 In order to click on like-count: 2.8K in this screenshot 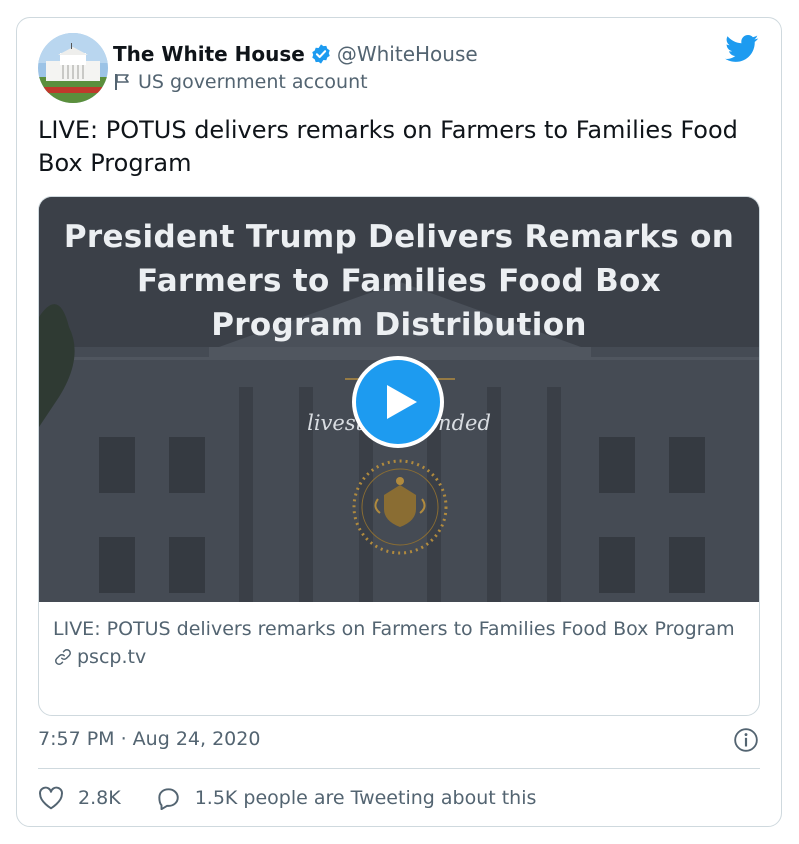, I will do `click(99, 798)`.